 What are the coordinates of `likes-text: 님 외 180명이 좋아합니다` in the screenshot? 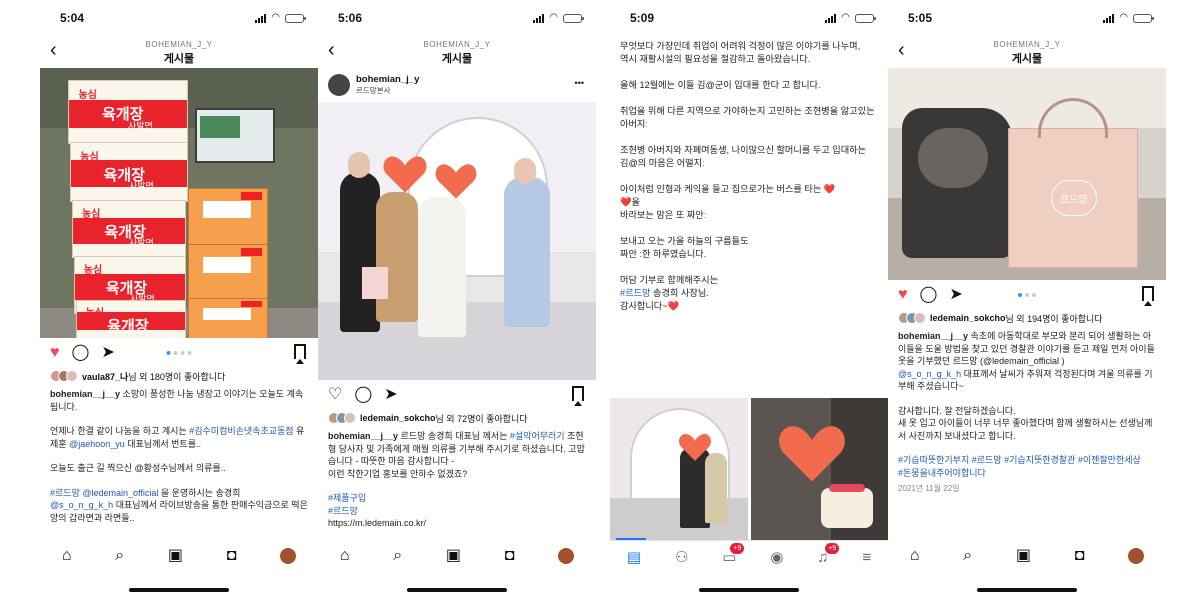 It's located at (177, 376).